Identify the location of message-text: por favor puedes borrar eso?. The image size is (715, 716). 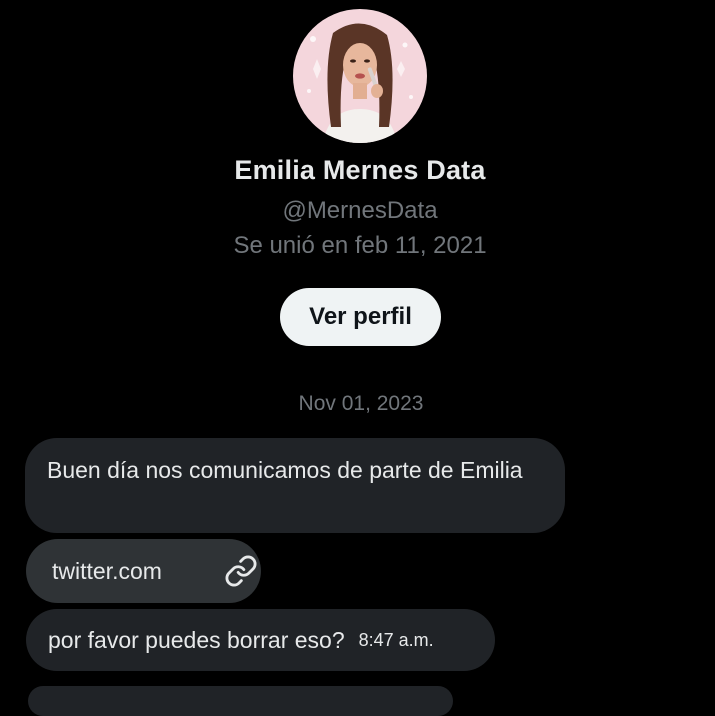
(196, 640).